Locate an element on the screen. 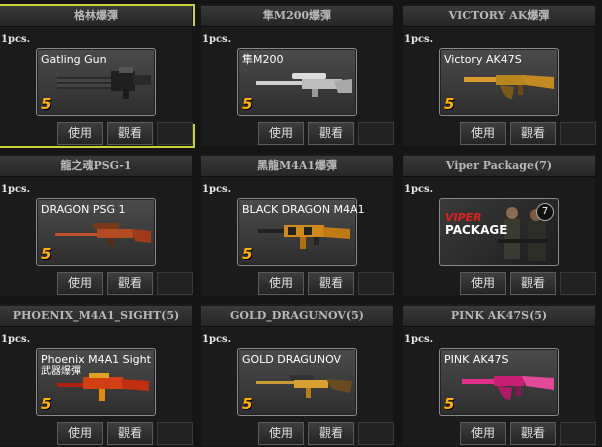 The width and height of the screenshot is (602, 447). item-card: BLACK DRAGON M4A1 5 is located at coordinates (301, 232).